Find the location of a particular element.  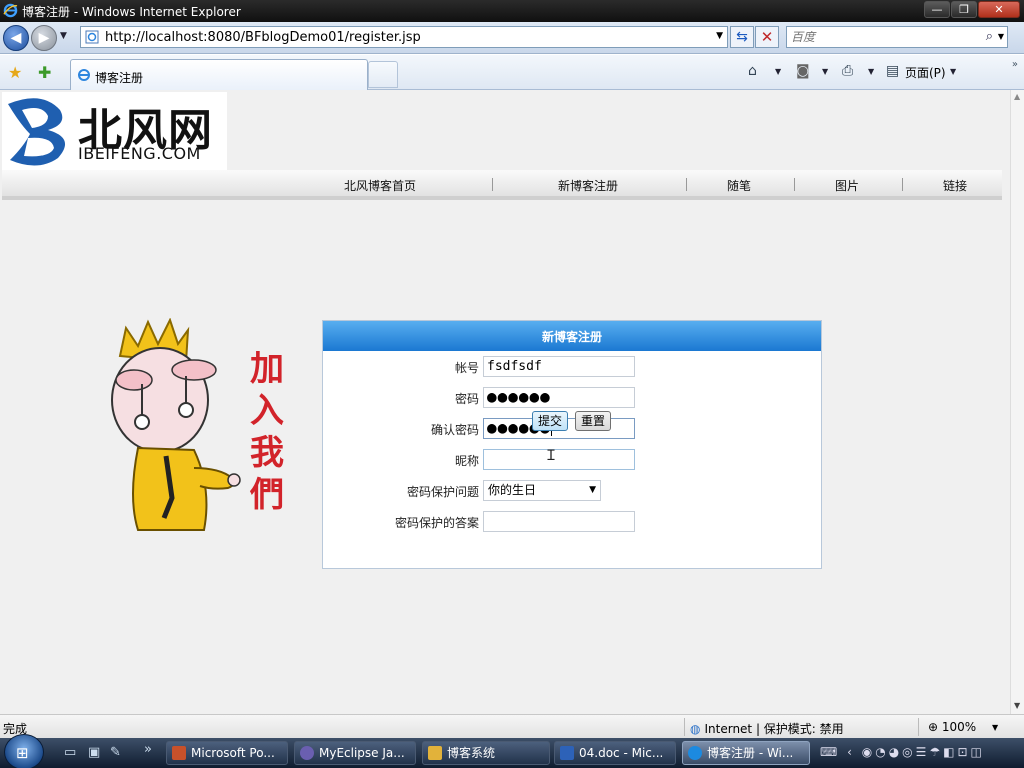

scroll-down-icon: ▼ is located at coordinates (1017, 705).